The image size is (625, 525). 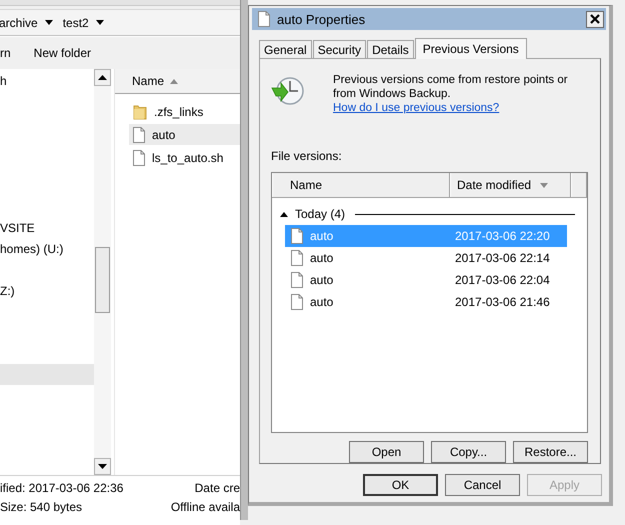 What do you see at coordinates (5, 53) in the screenshot?
I see `toolbar-button: rn` at bounding box center [5, 53].